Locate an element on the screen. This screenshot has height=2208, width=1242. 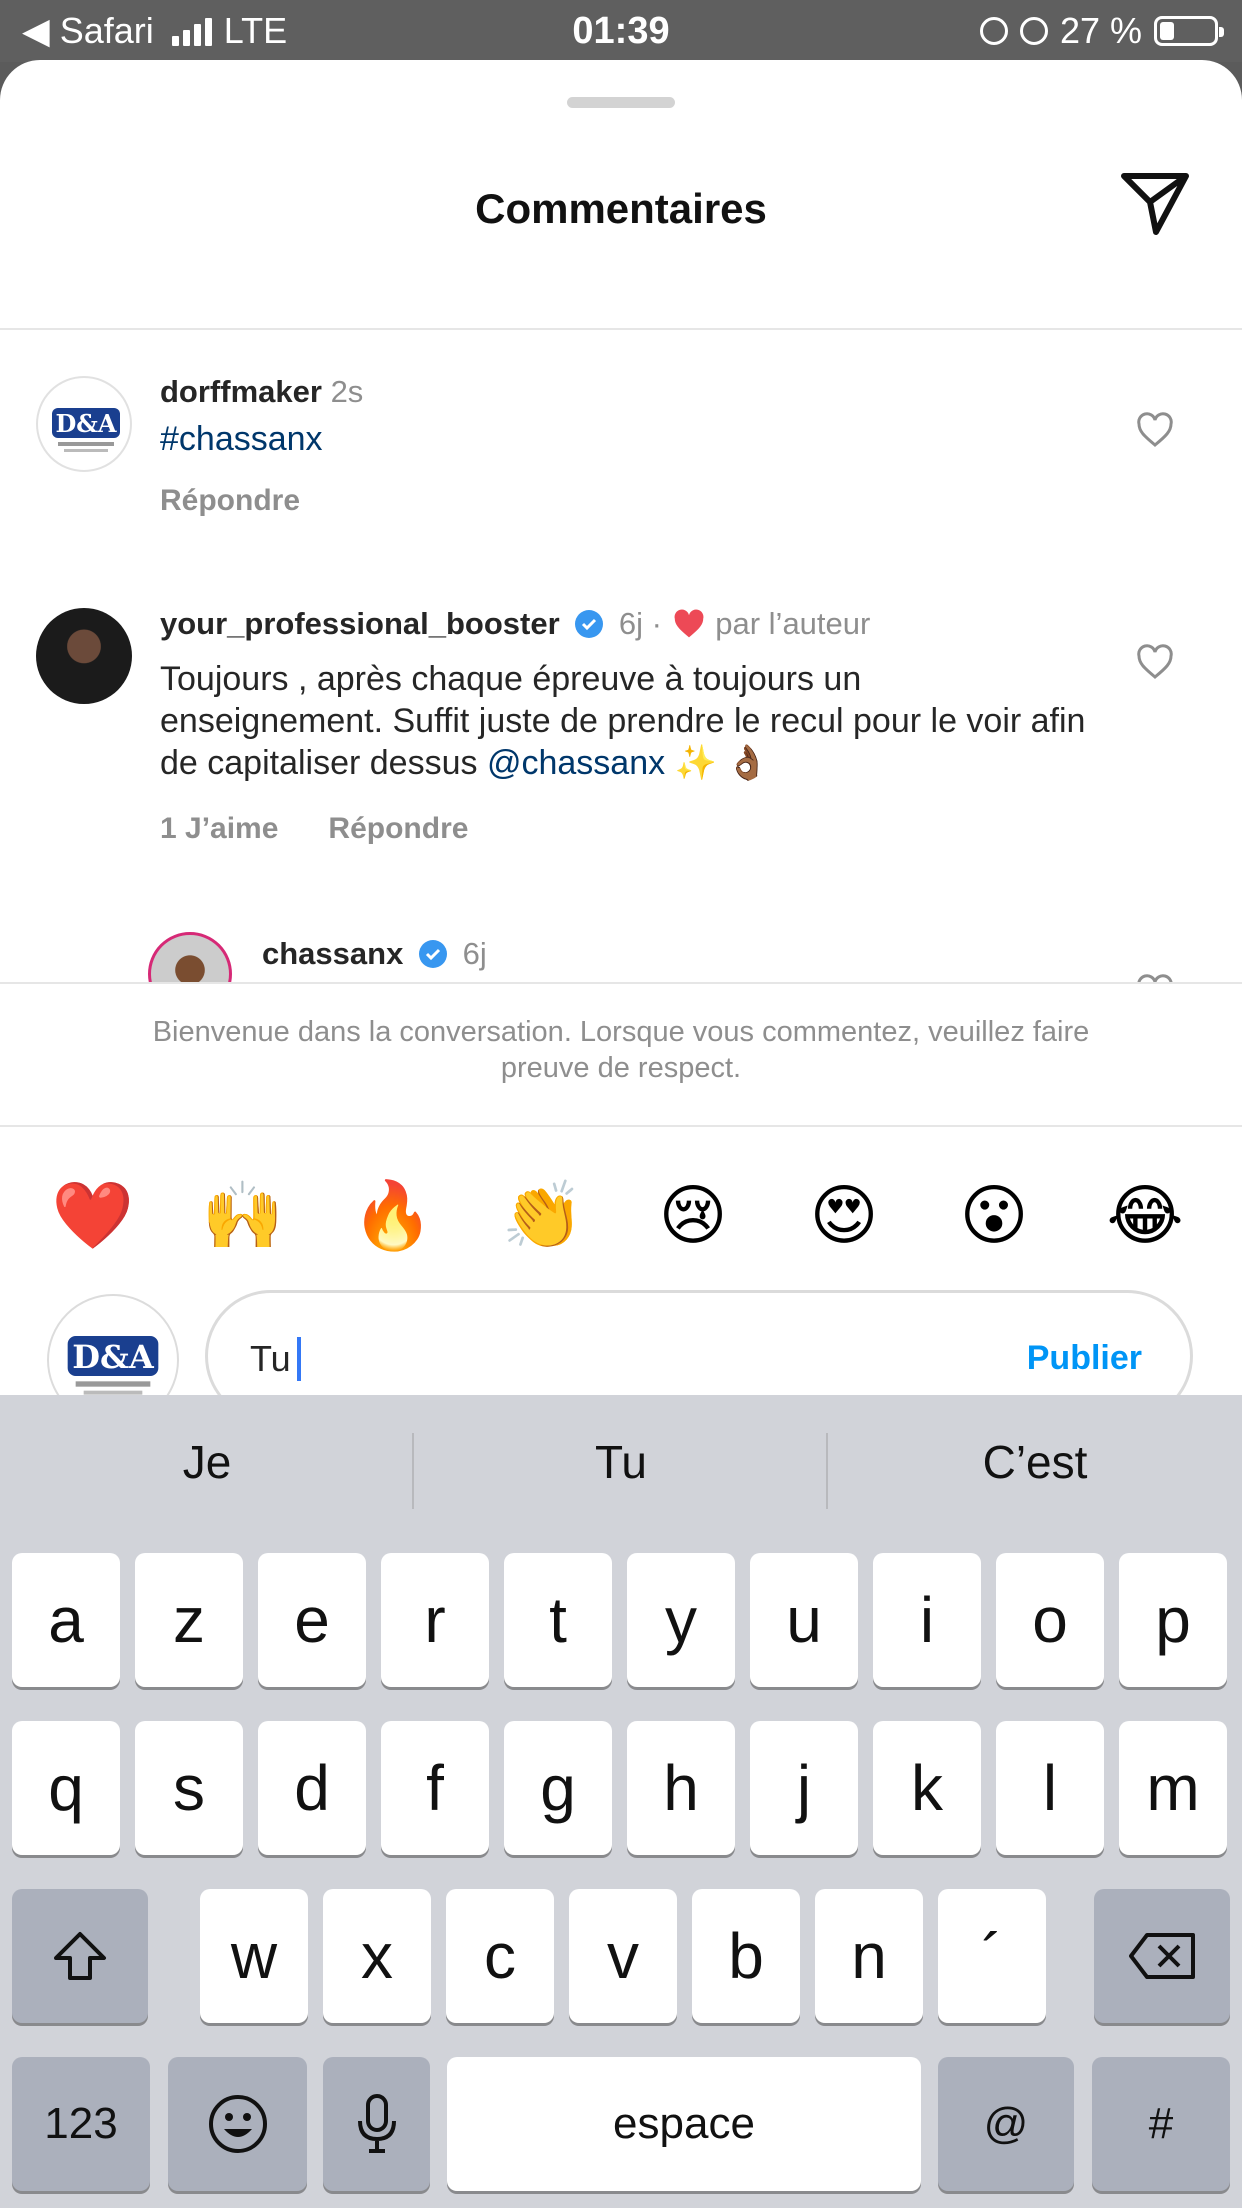
suggestion-item: Je is located at coordinates (207, 1462).